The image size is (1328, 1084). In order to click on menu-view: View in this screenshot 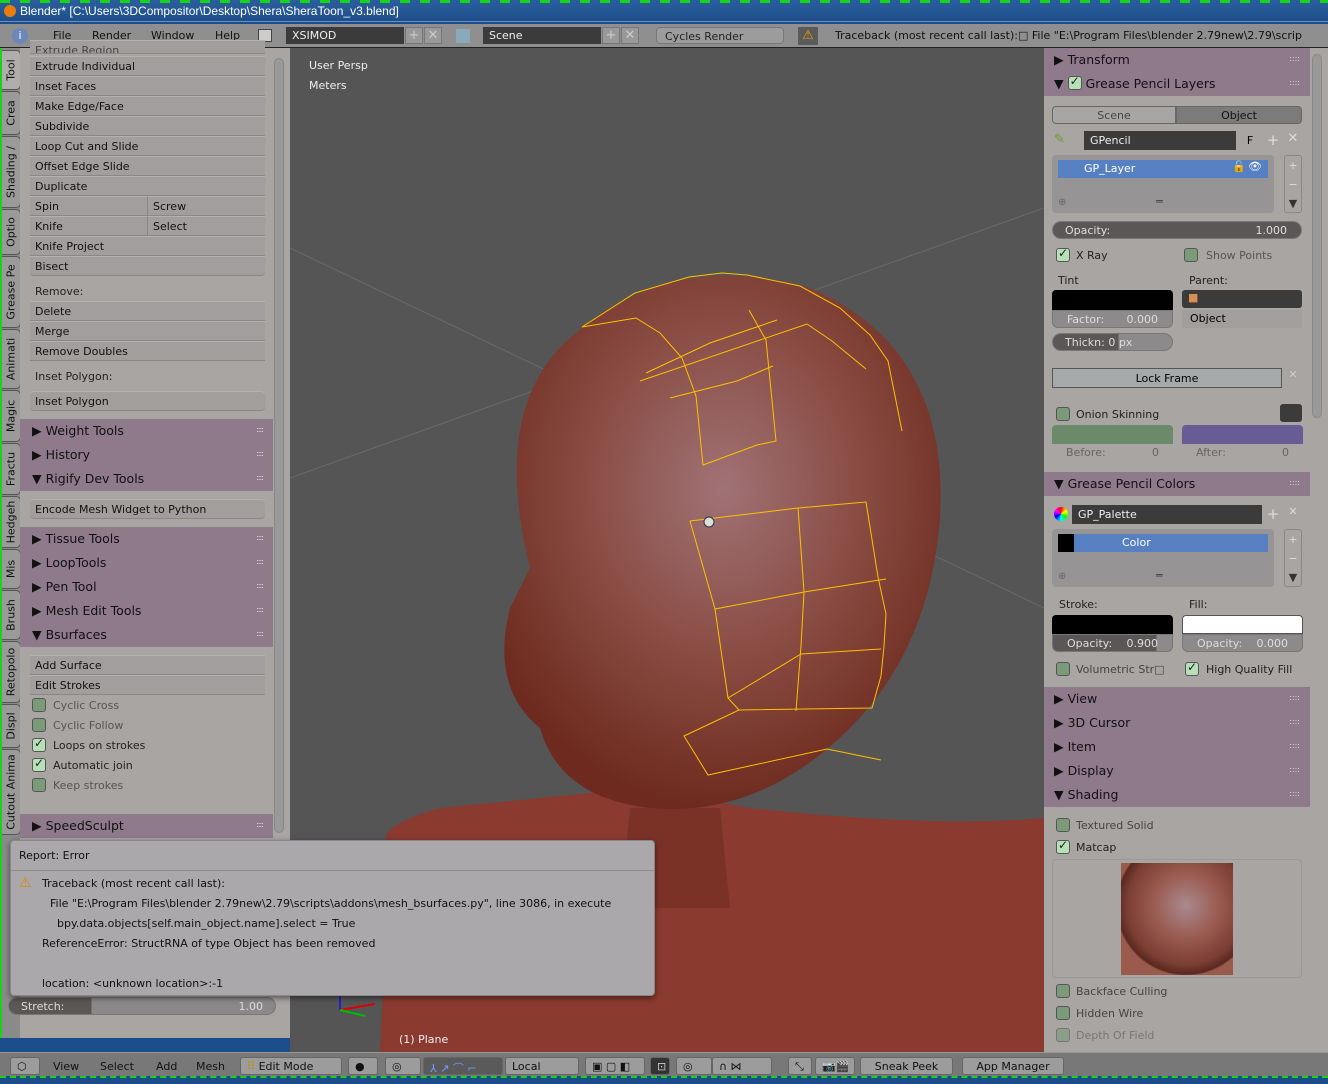, I will do `click(66, 1066)`.